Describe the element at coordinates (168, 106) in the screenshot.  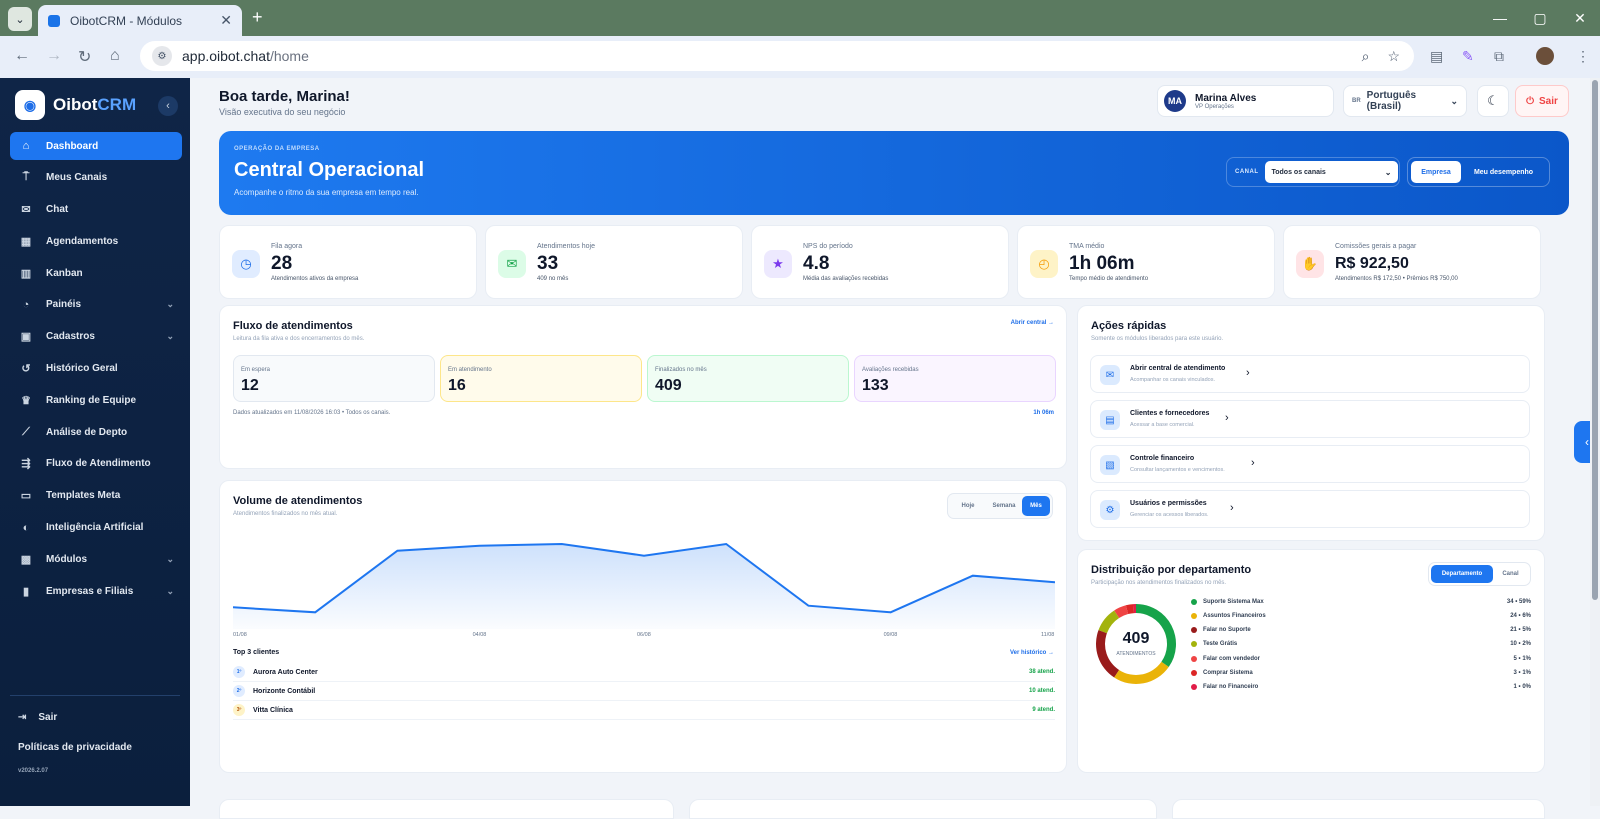
I see `collapse-sidebar-button: ‹` at that location.